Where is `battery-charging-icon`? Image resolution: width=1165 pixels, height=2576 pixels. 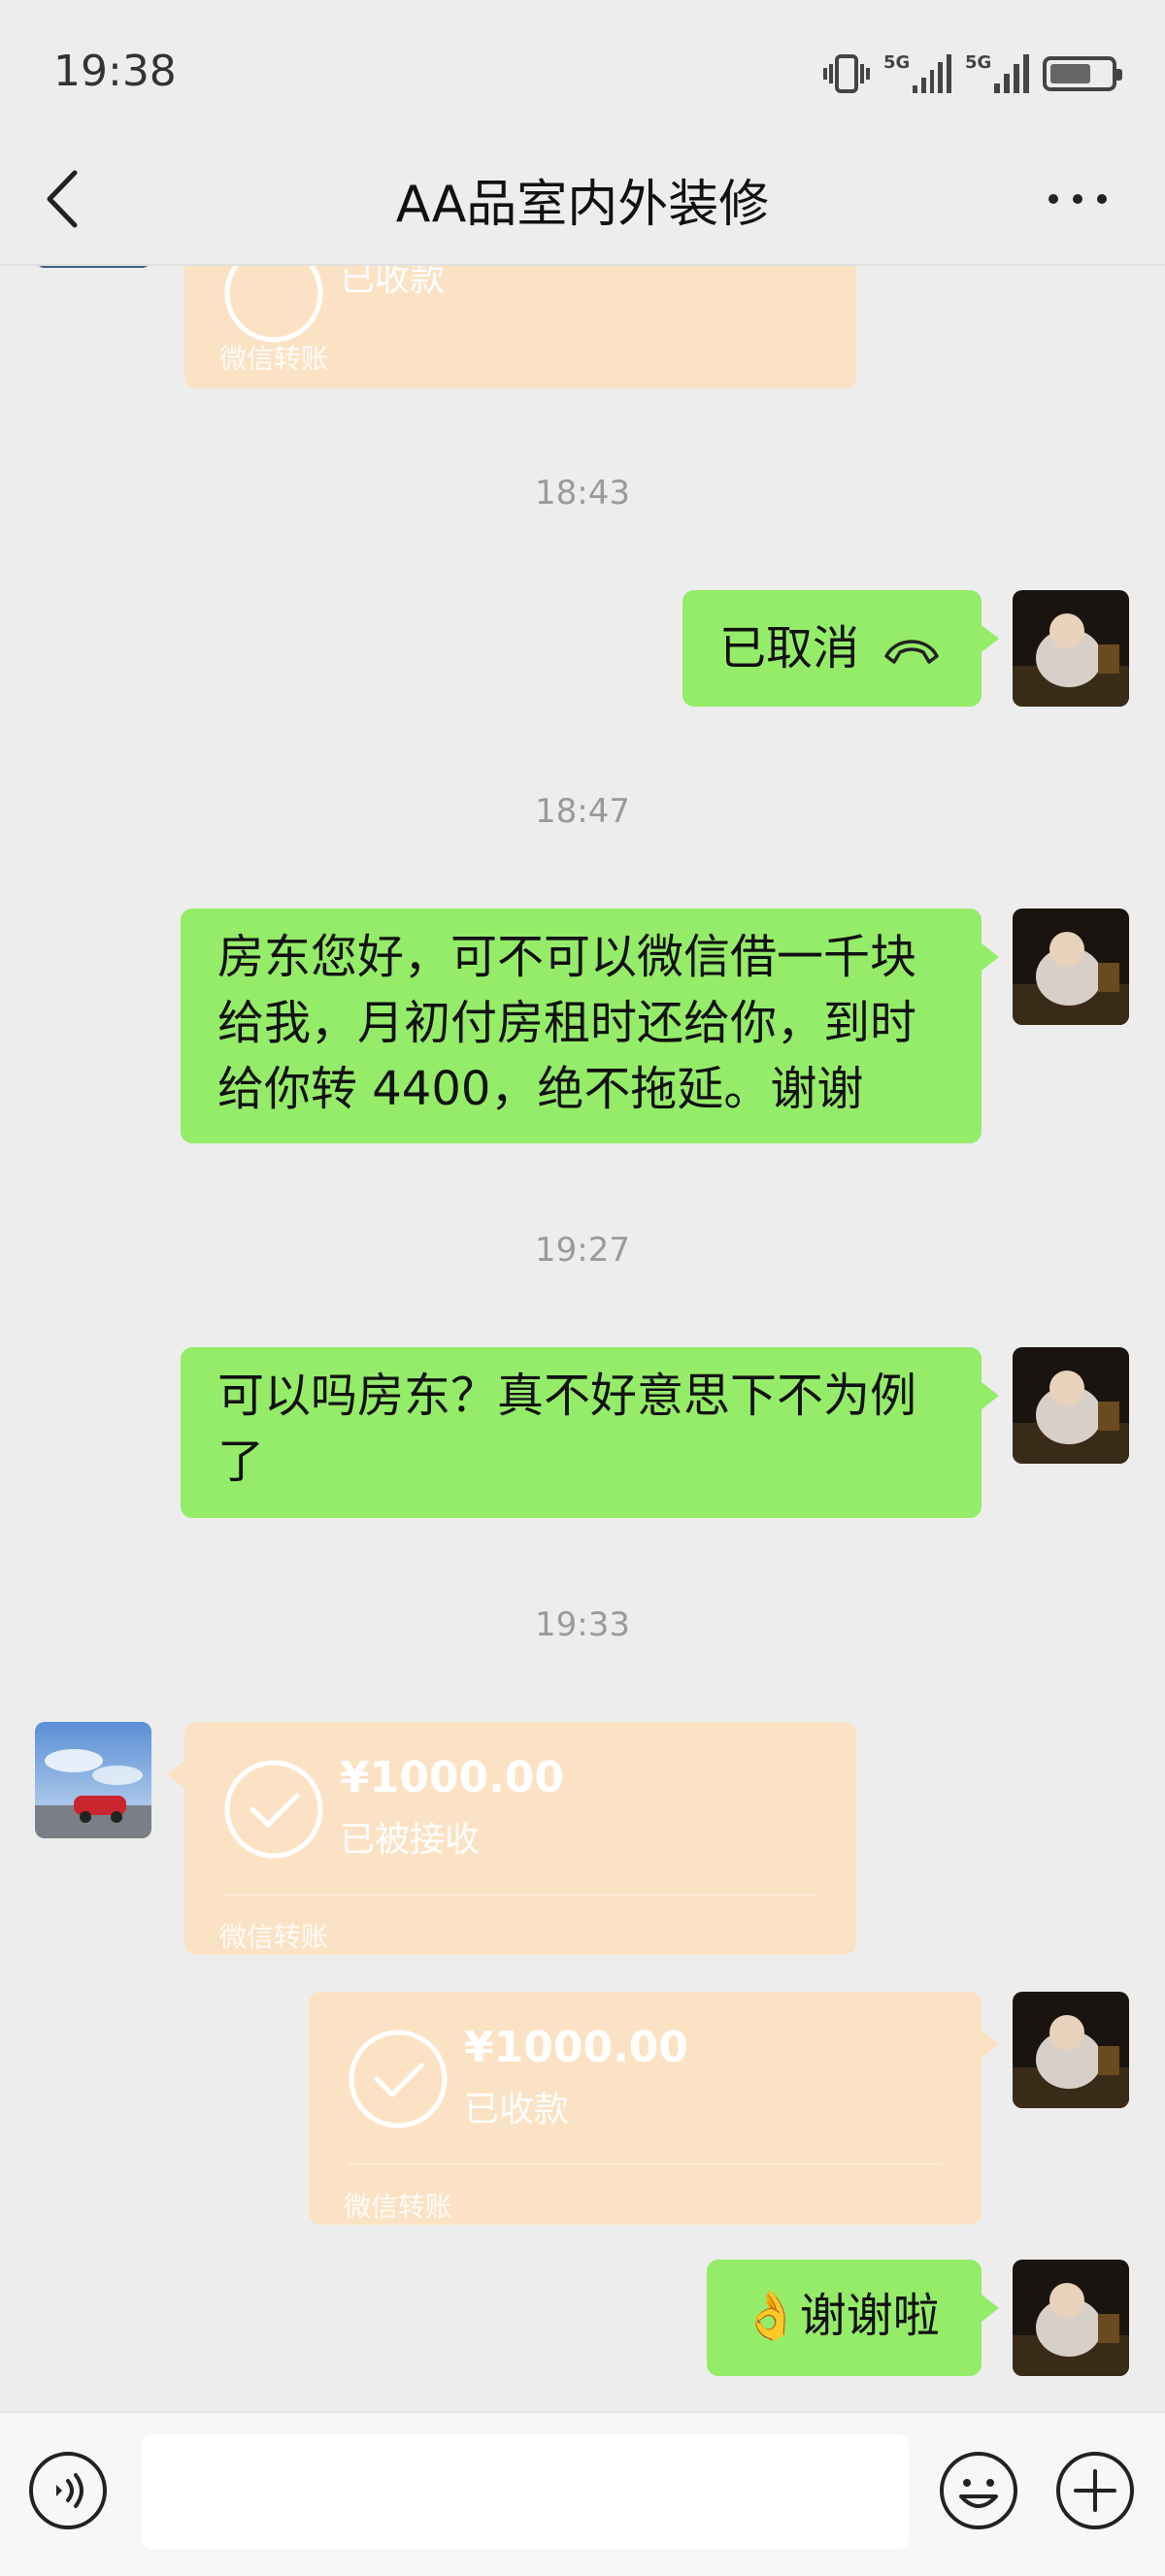
battery-charging-icon is located at coordinates (1082, 73).